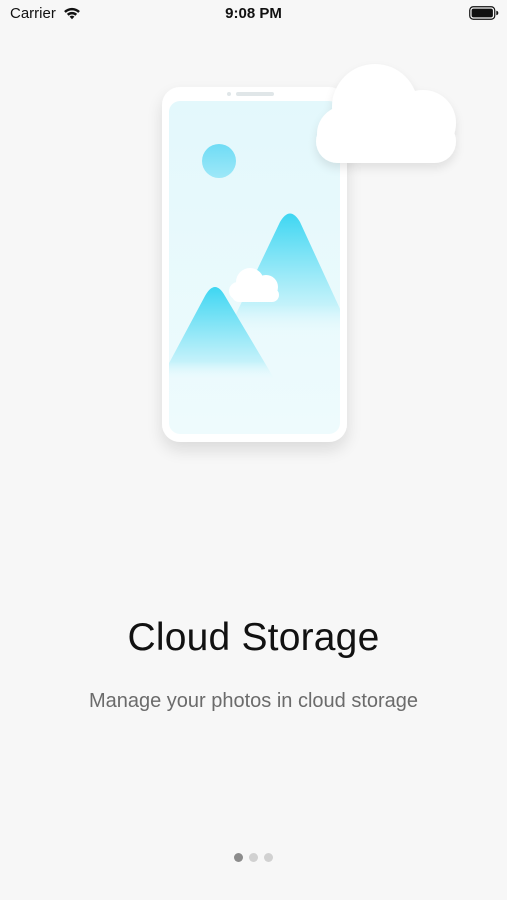 Image resolution: width=507 pixels, height=900 pixels. I want to click on page-indicator, so click(253, 857).